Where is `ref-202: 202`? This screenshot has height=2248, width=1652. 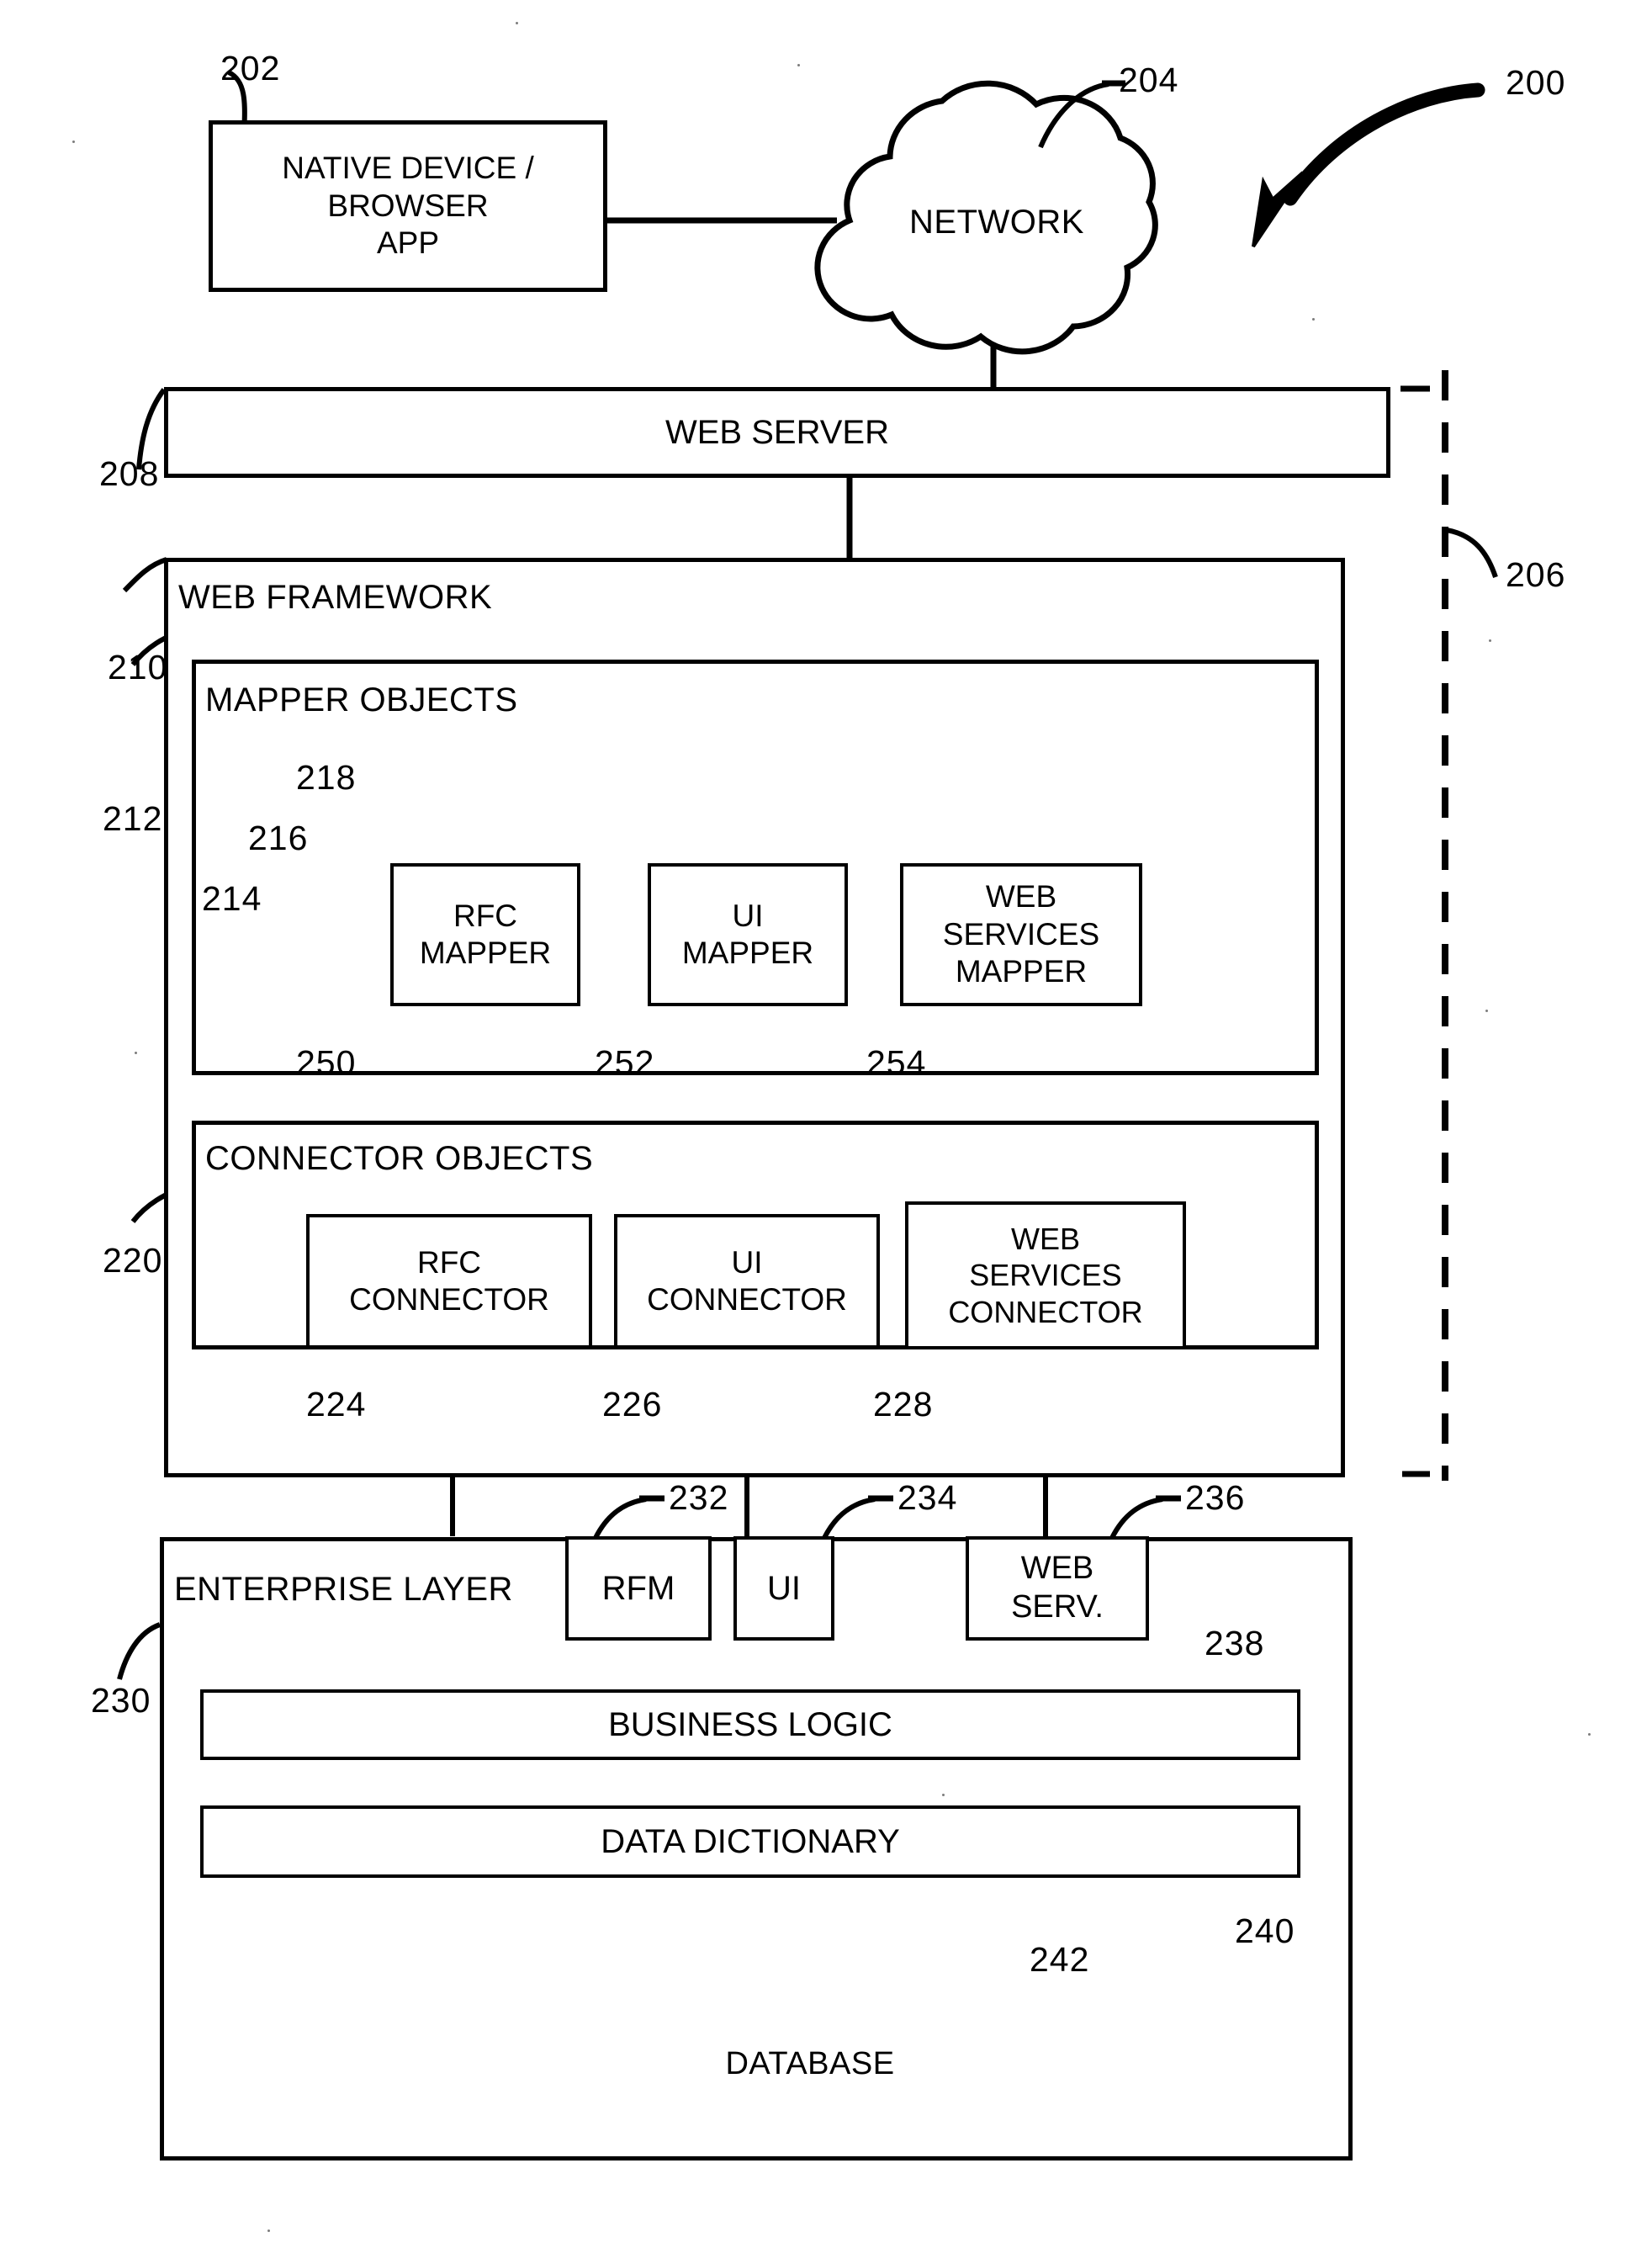 ref-202: 202 is located at coordinates (250, 68).